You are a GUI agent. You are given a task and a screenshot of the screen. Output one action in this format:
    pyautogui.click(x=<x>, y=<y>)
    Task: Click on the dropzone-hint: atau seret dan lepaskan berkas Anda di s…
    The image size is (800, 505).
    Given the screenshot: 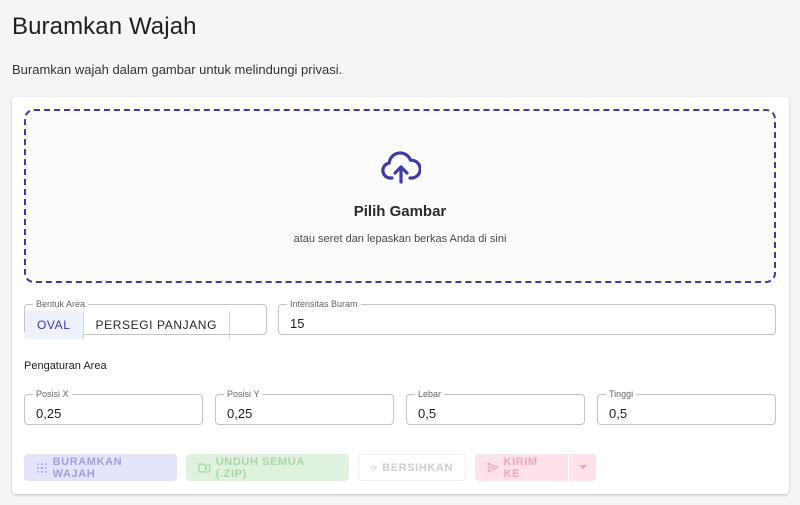 What is the action you would take?
    pyautogui.click(x=400, y=239)
    